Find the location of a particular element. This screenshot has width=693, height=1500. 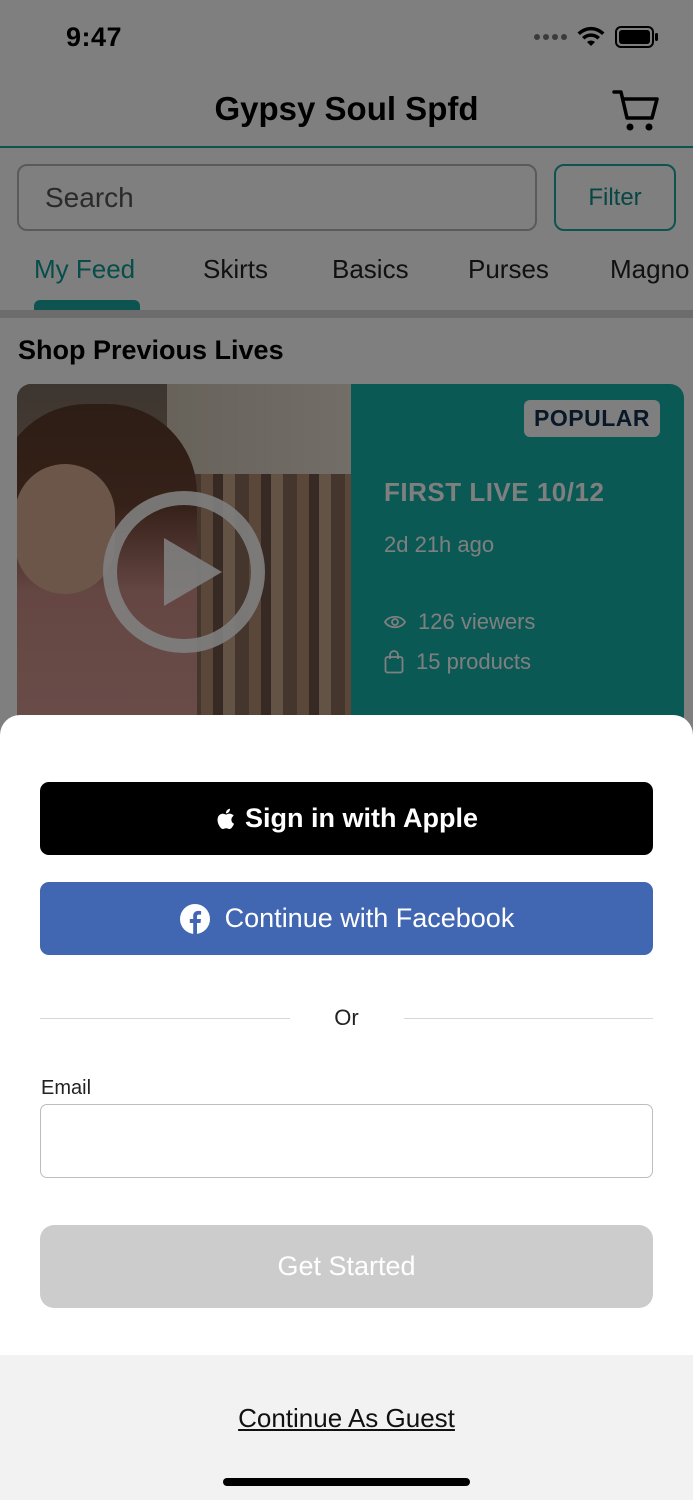

sign-in-with-apple-button: Sign in with Apple is located at coordinates (346, 818).